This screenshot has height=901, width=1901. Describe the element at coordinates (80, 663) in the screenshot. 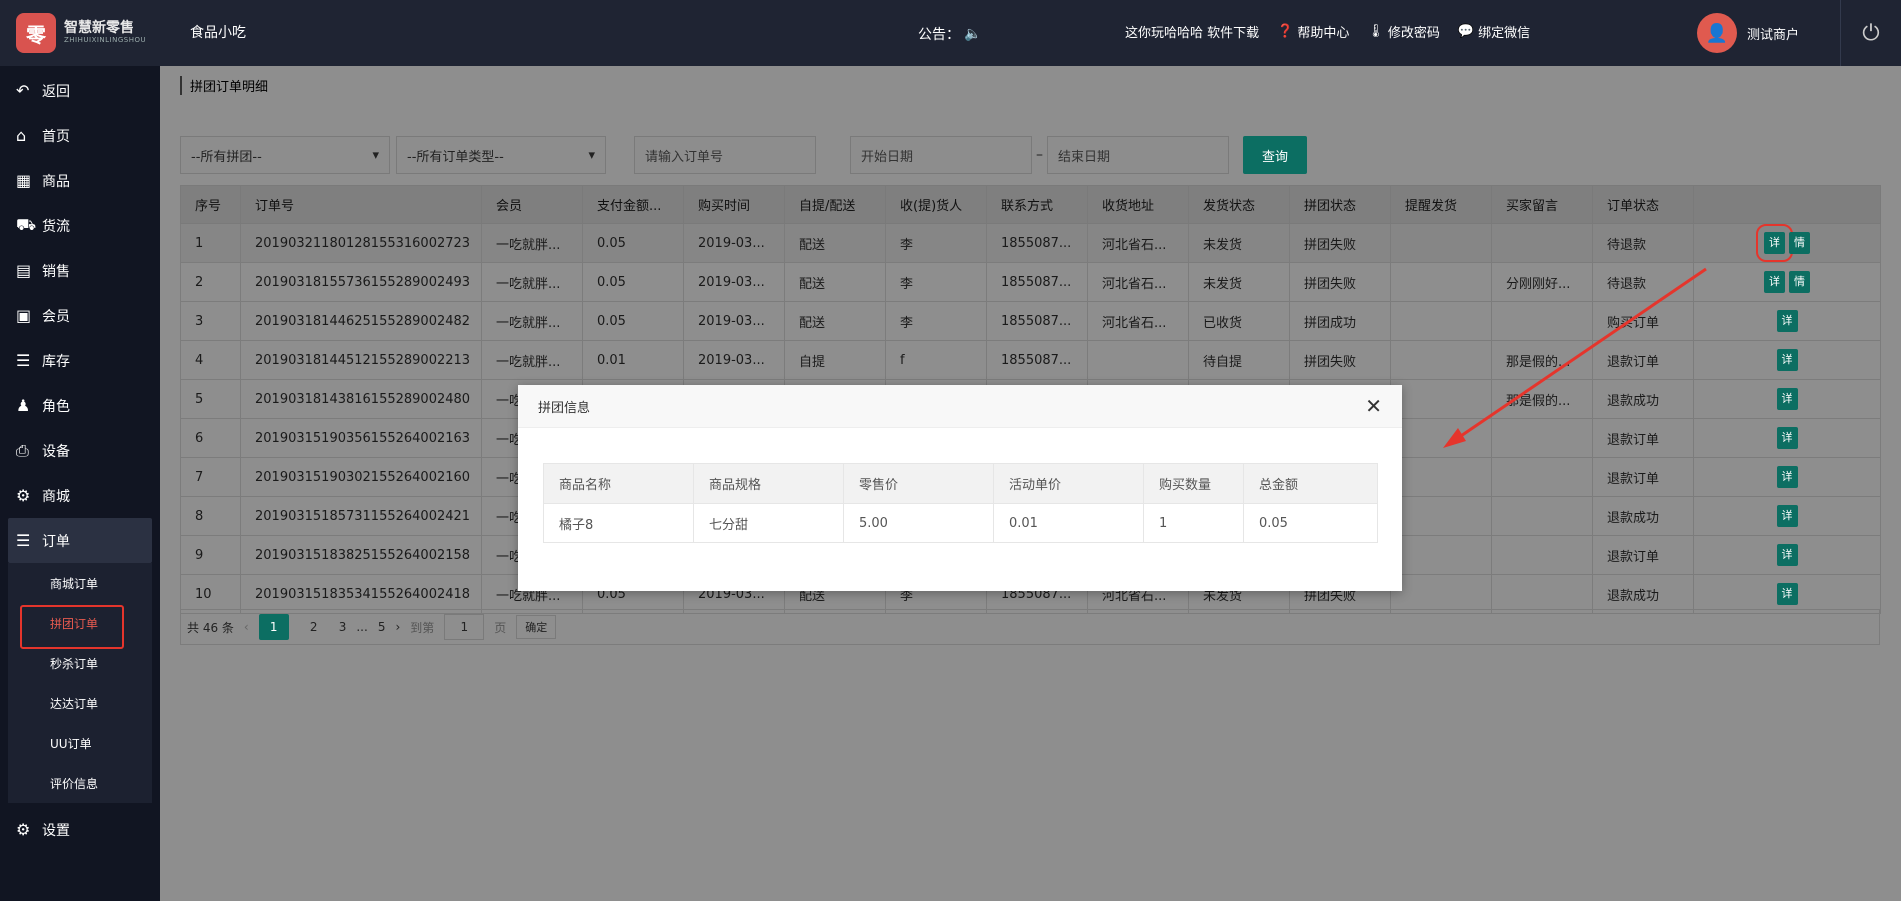

I see `sidebar-sub-flash-orders: 秒杀订单` at that location.